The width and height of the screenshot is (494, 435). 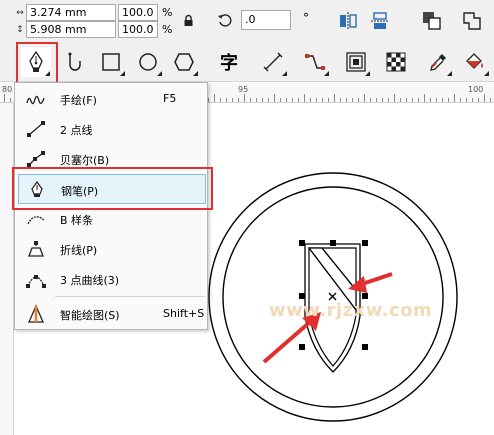 I want to click on freehand-icon, so click(x=36, y=99).